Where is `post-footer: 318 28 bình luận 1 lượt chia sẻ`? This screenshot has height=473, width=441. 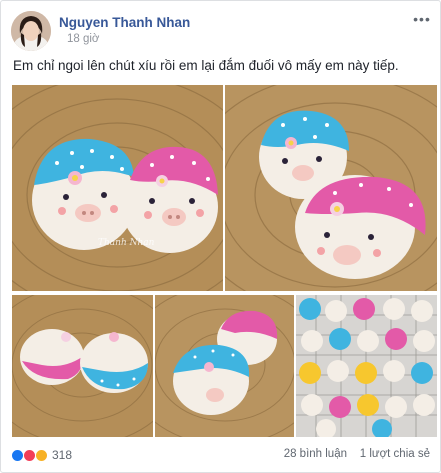
post-footer: 318 28 bình luận 1 lượt chia sẻ is located at coordinates (221, 455).